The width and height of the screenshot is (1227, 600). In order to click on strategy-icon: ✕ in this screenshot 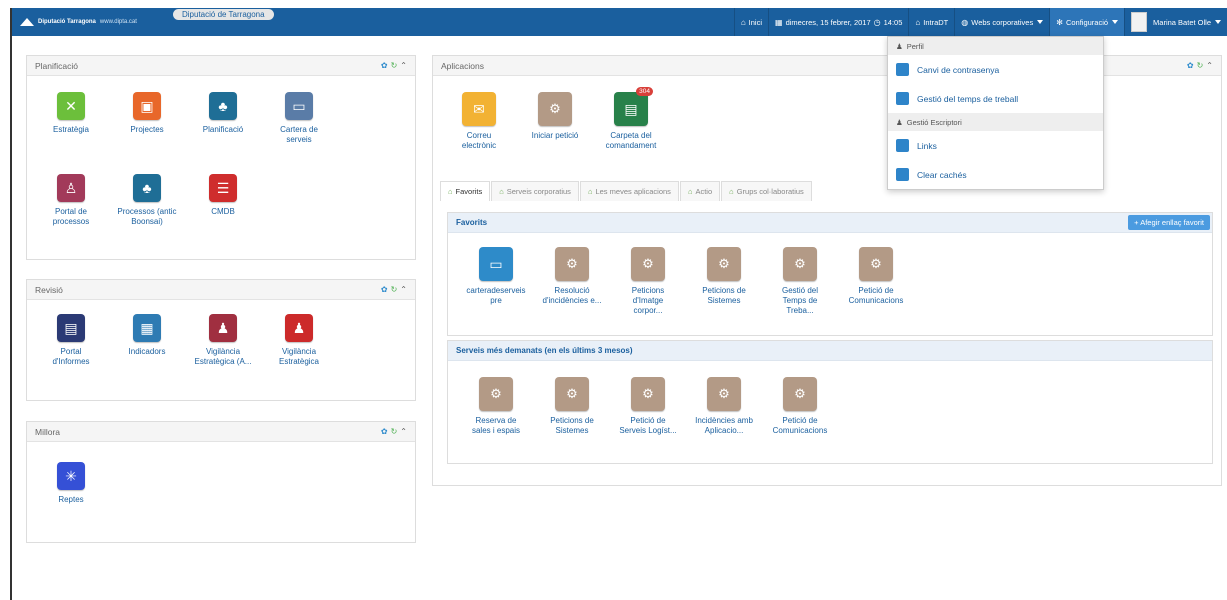, I will do `click(71, 106)`.